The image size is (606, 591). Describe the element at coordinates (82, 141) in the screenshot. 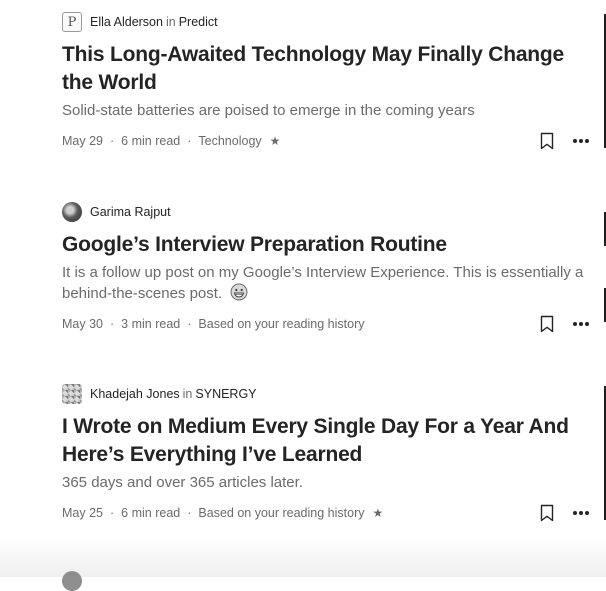

I see `article-date: May 29` at that location.